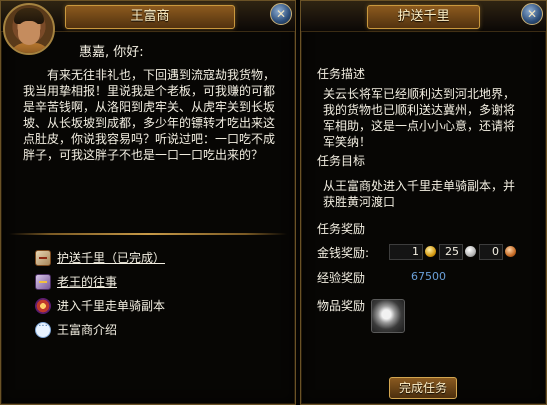  What do you see at coordinates (430, 251) in the screenshot?
I see `gold-coin-icon` at bounding box center [430, 251].